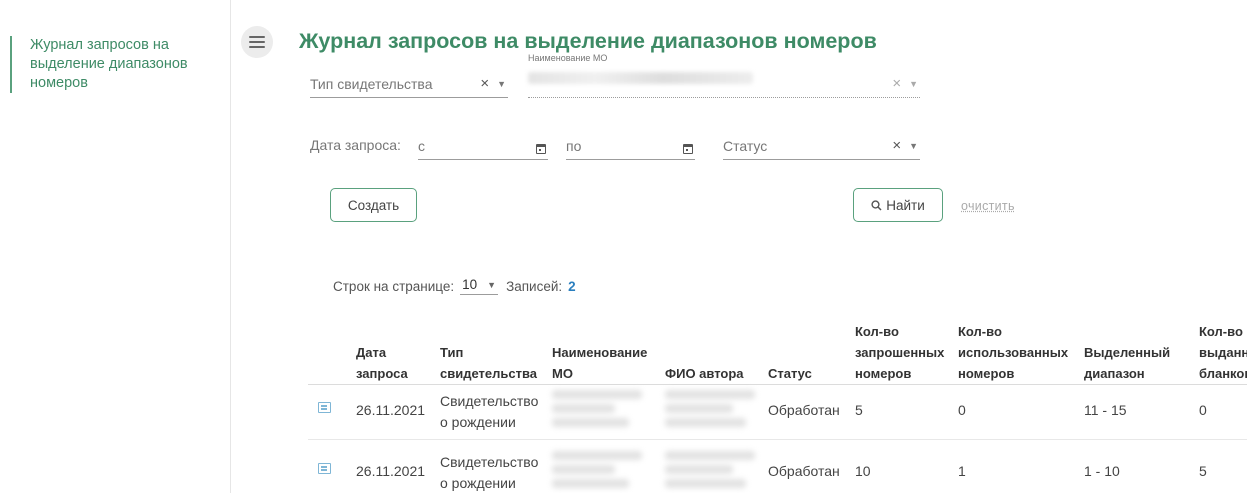 Image resolution: width=1247 pixels, height=493 pixels. I want to click on table-row-divider, so click(777, 439).